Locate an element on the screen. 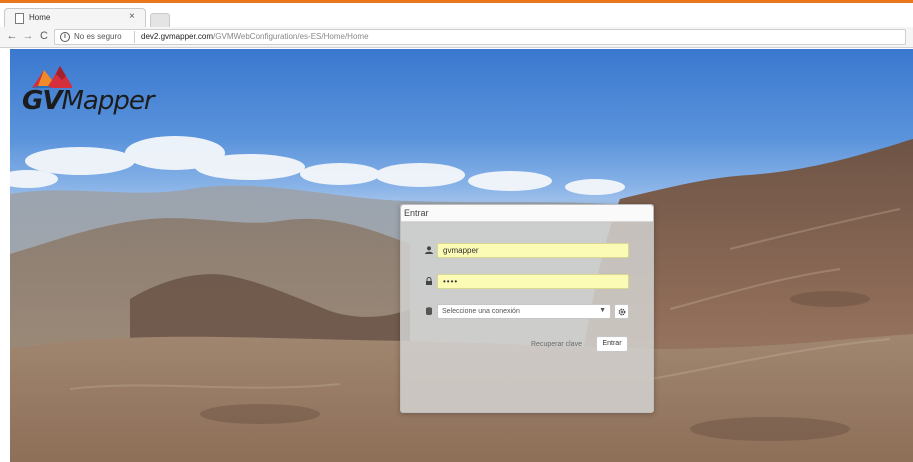 Image resolution: width=913 pixels, height=462 pixels. logo-mountain-icon is located at coordinates (52, 77).